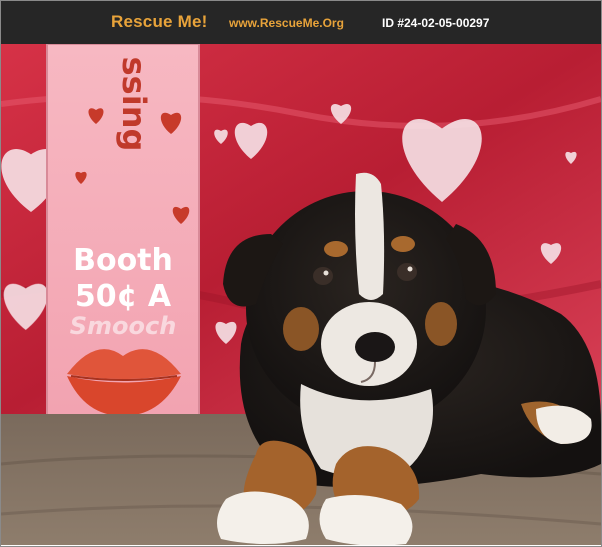 The image size is (602, 547). I want to click on puppy-eye-right, so click(407, 272).